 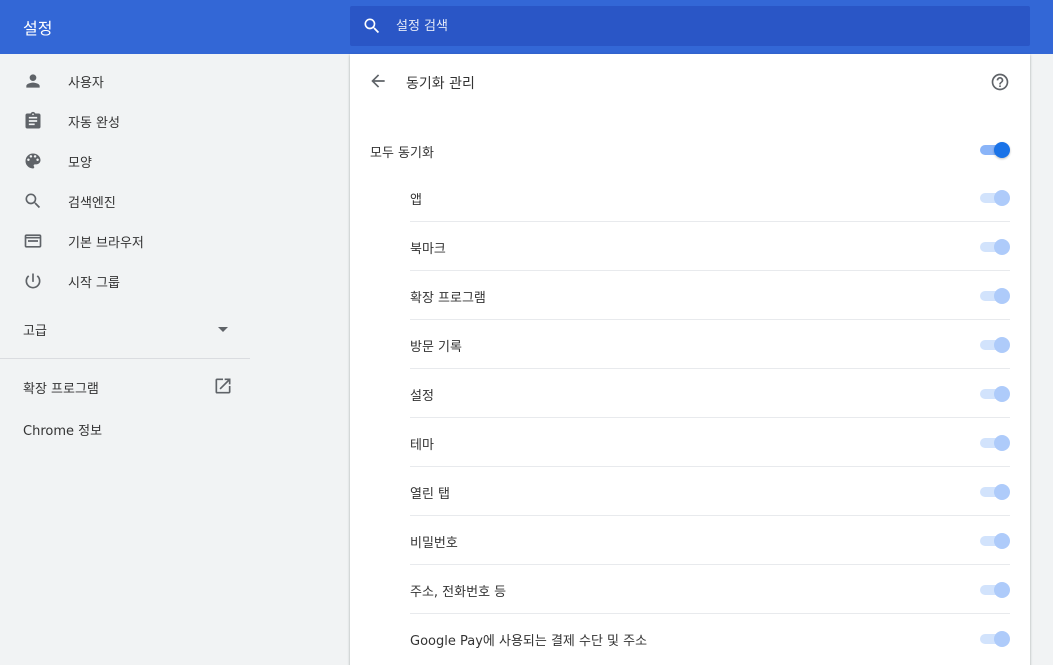 What do you see at coordinates (80, 163) in the screenshot?
I see `sidebar-item-label: 모양` at bounding box center [80, 163].